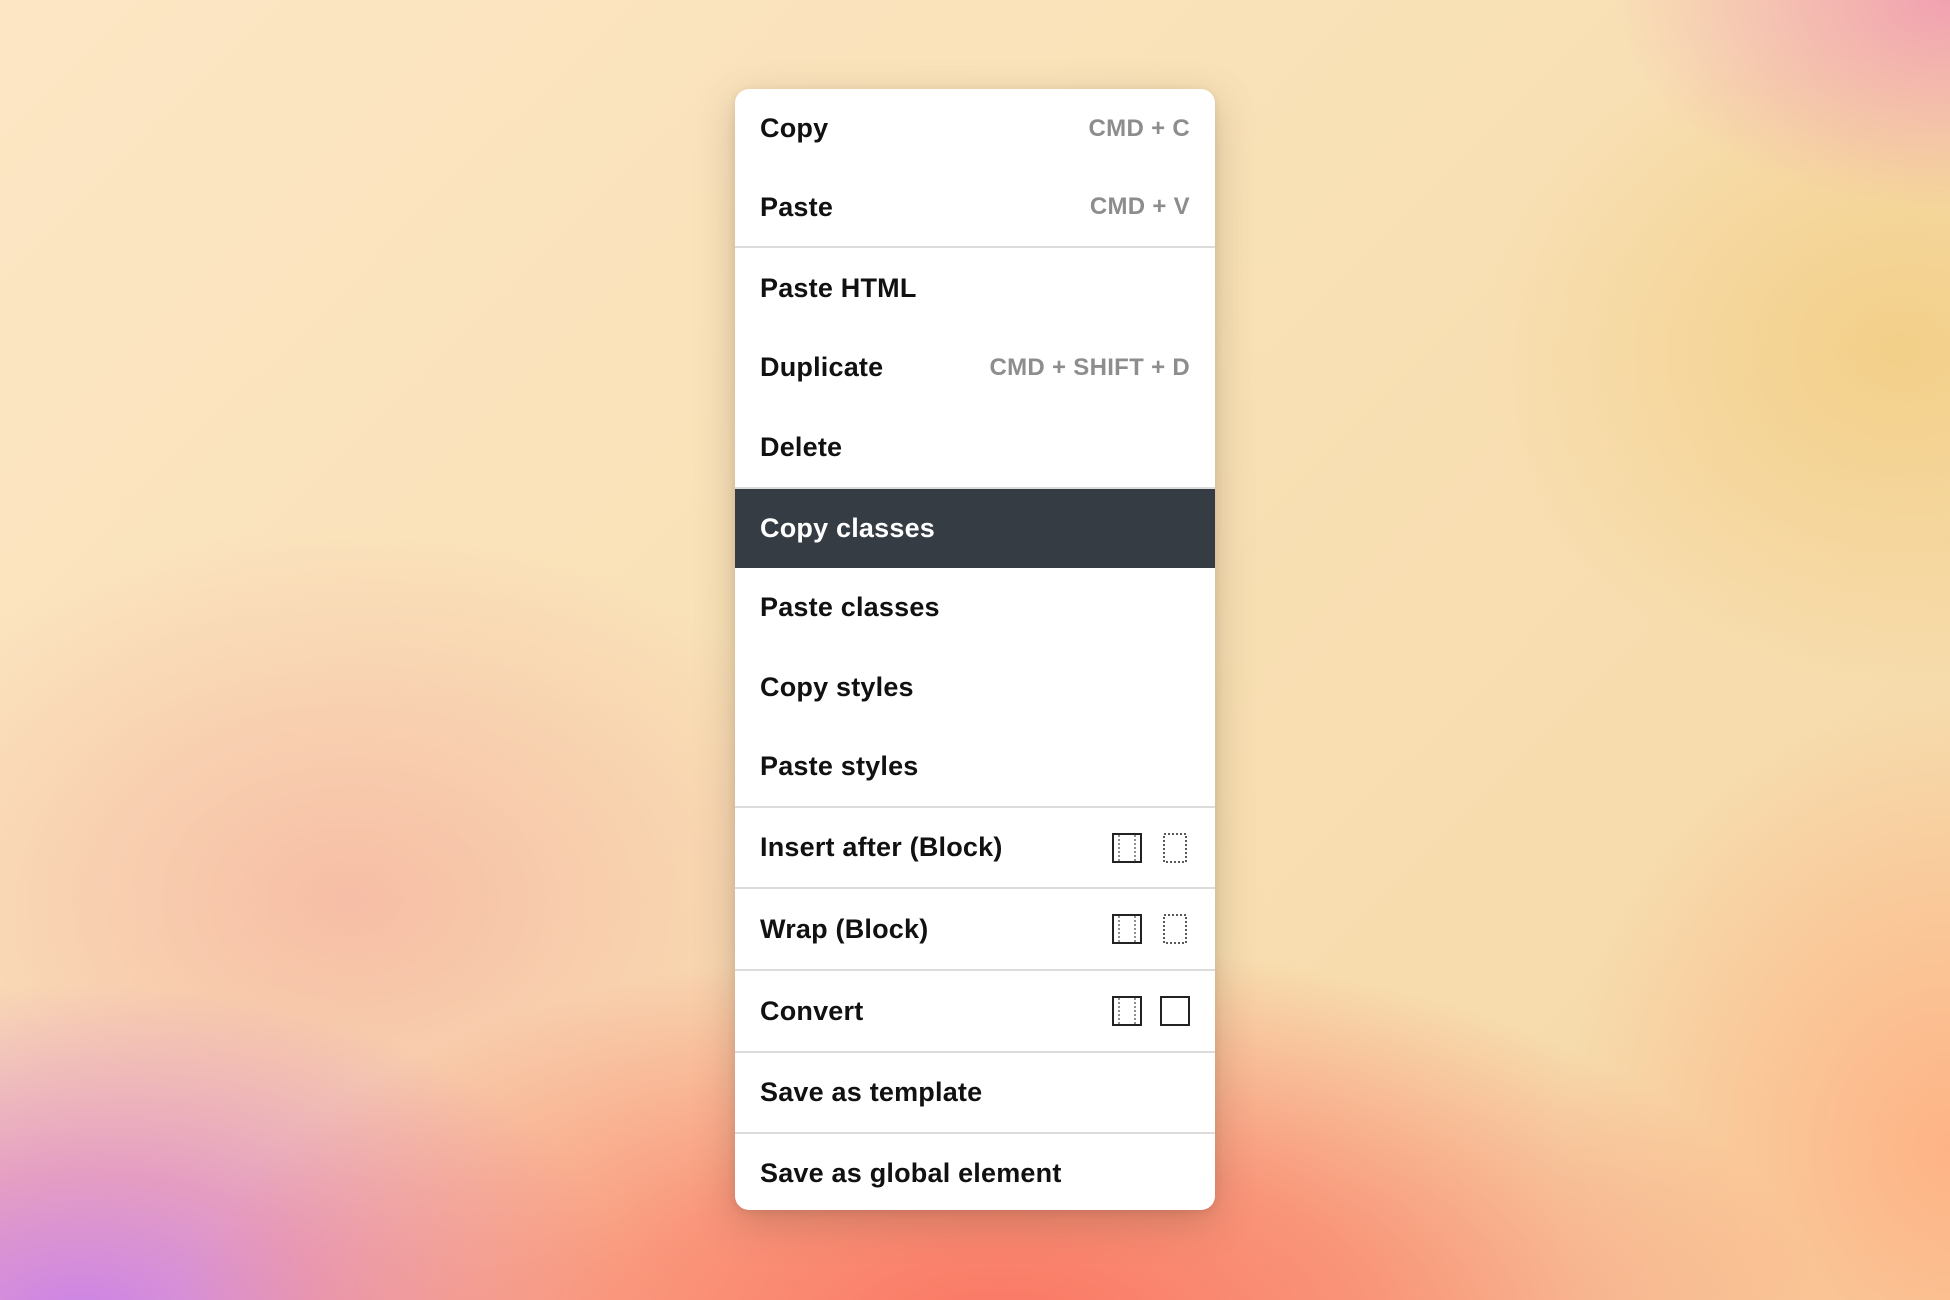 This screenshot has width=1950, height=1300. Describe the element at coordinates (975, 528) in the screenshot. I see `menu-item-copy-classes: Copy classes` at that location.